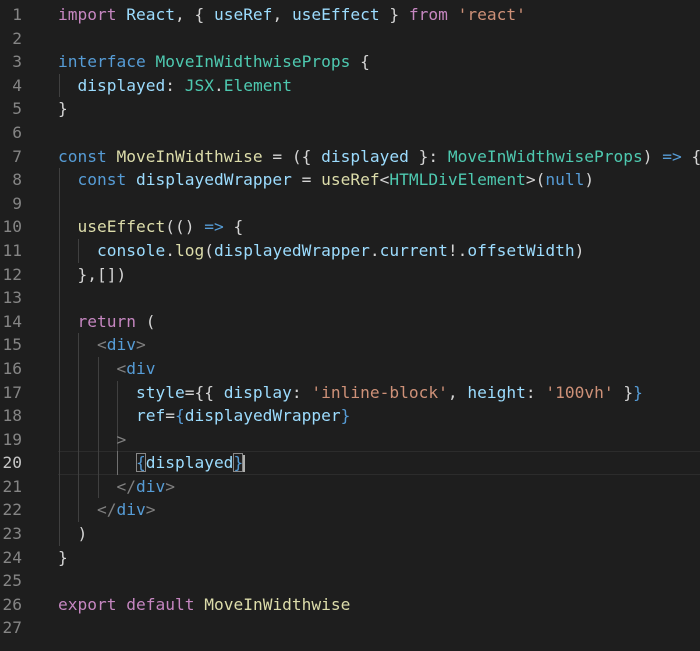  I want to click on code-line: 23 ), so click(350, 534).